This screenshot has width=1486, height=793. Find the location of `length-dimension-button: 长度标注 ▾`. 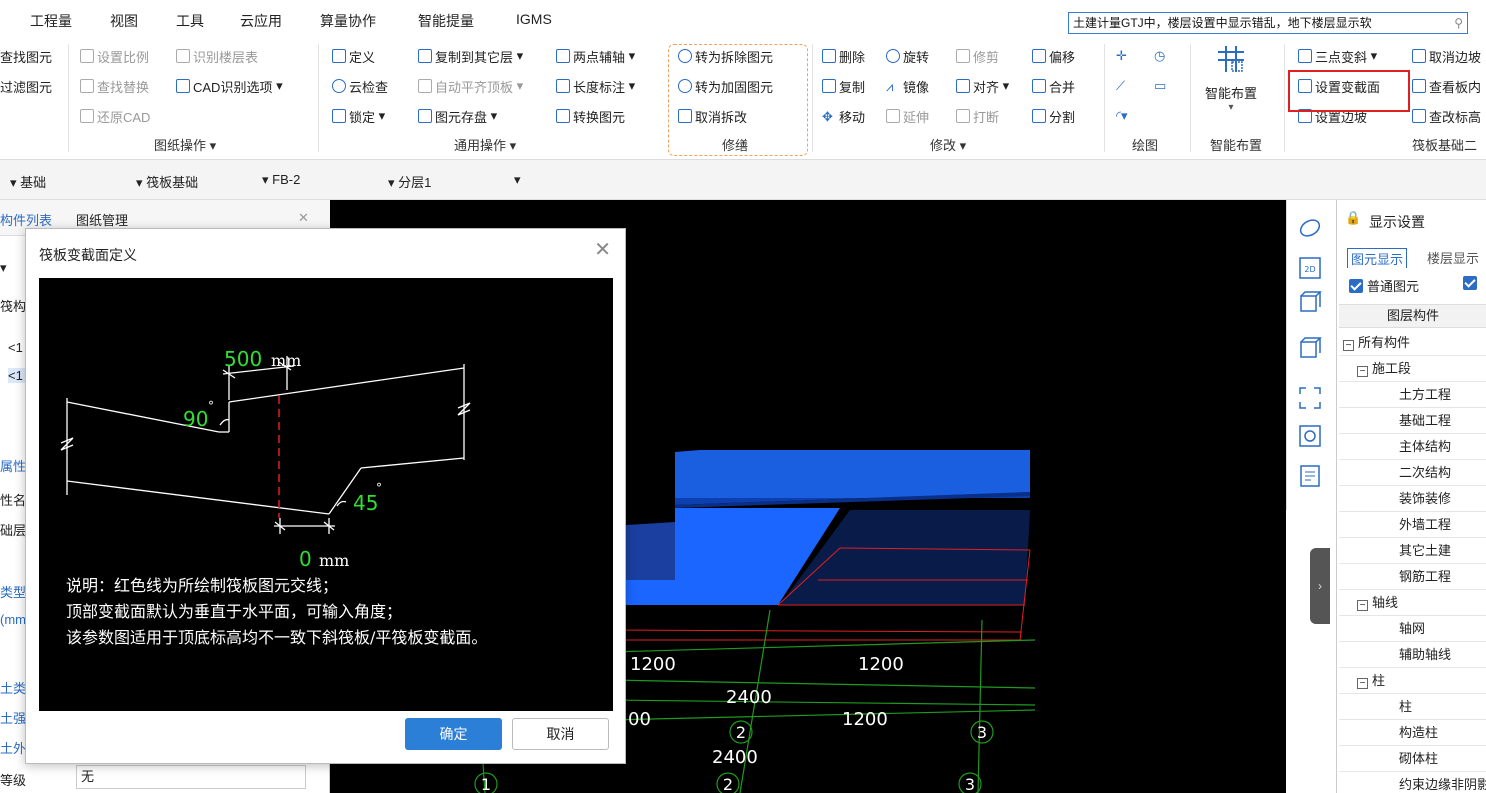

length-dimension-button: 长度标注 ▾ is located at coordinates (595, 86).